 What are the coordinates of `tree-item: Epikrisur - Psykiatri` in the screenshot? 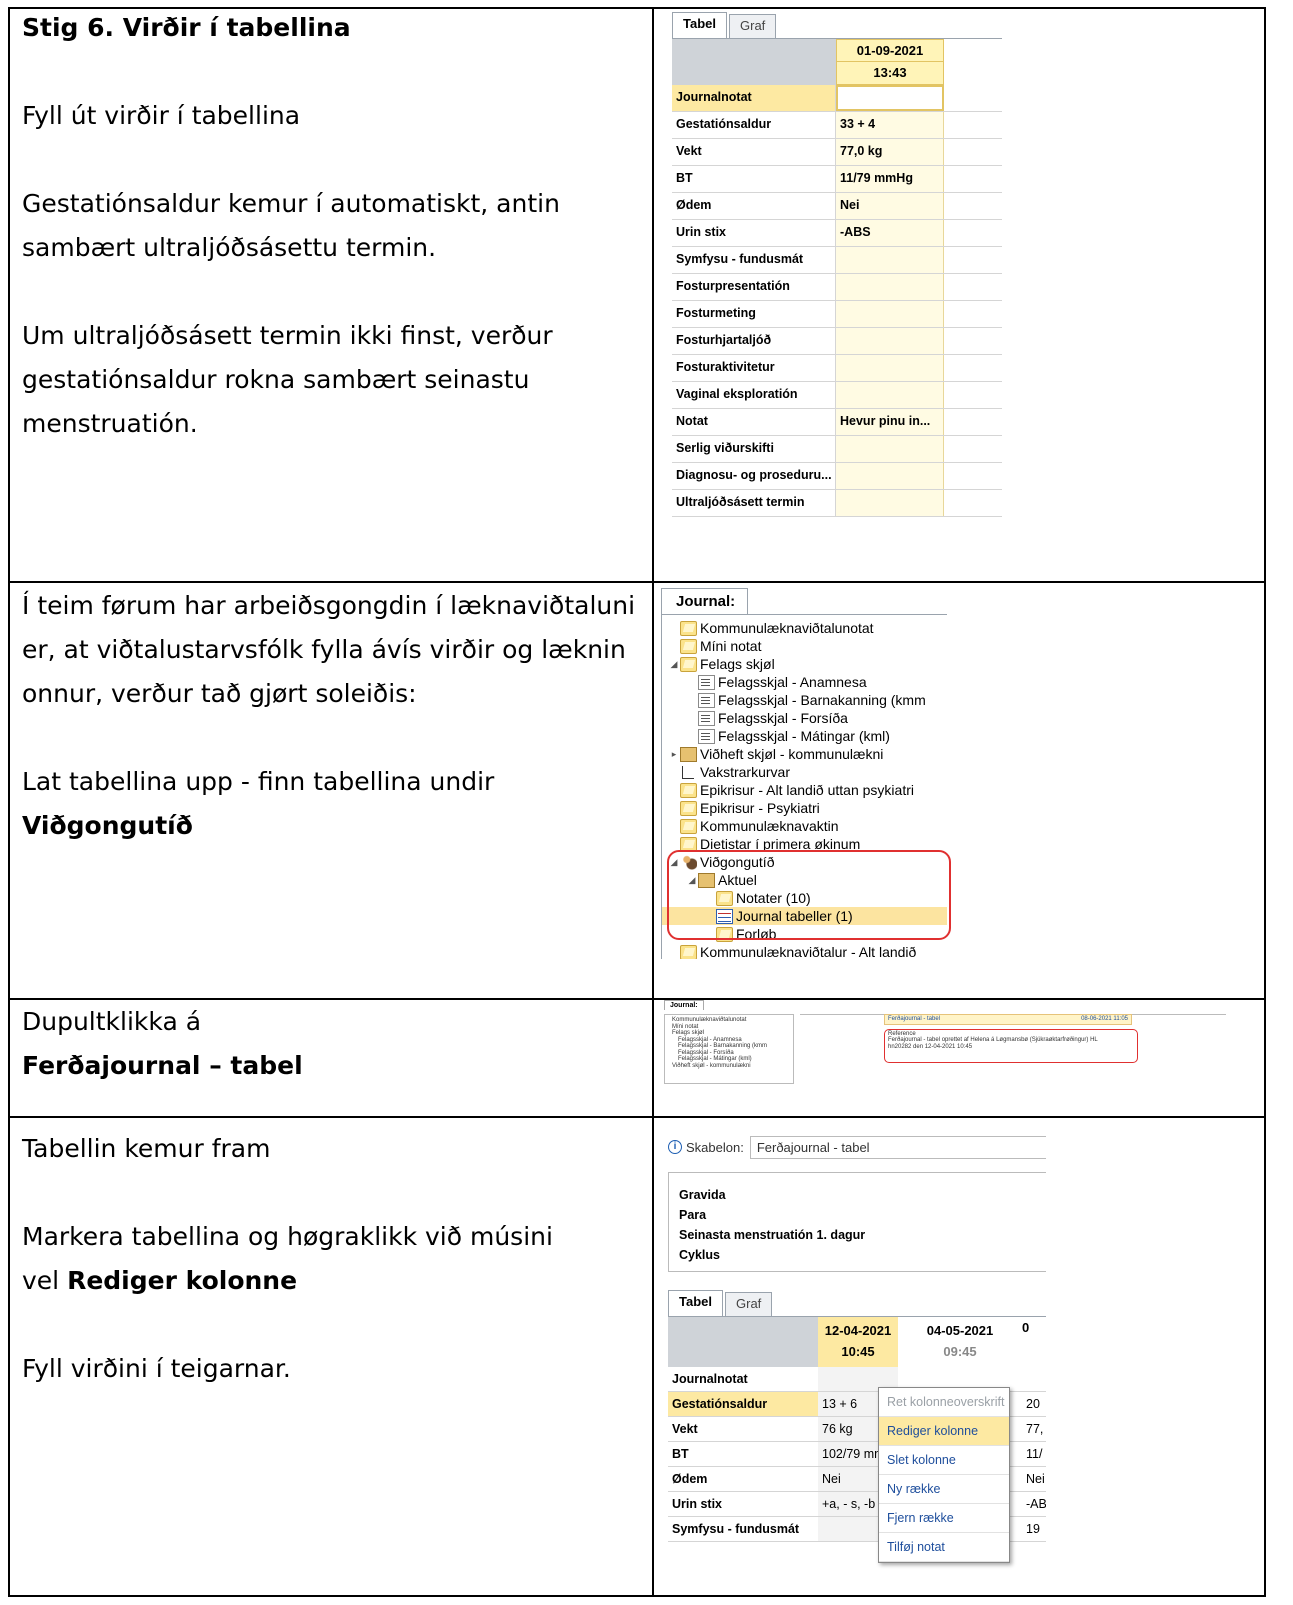 It's located at (804, 808).